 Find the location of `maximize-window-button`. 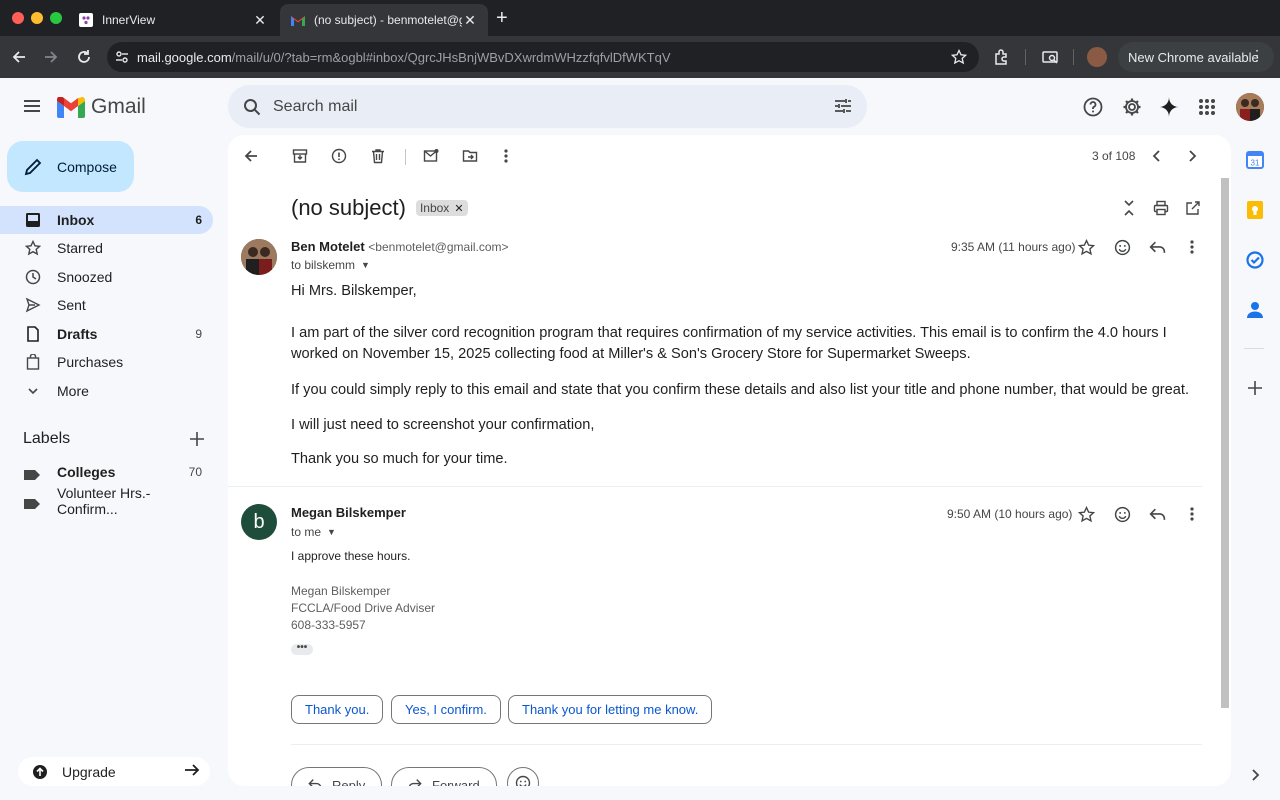

maximize-window-button is located at coordinates (56, 18).